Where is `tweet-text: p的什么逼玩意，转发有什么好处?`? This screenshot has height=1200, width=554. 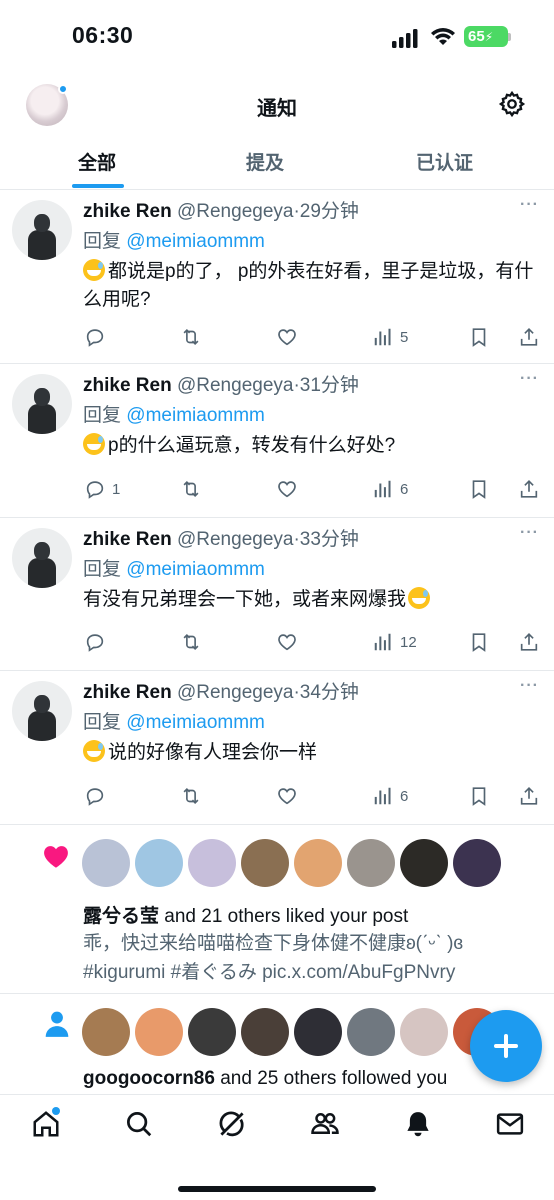 tweet-text: p的什么逼玩意，转发有什么好处? is located at coordinates (313, 446).